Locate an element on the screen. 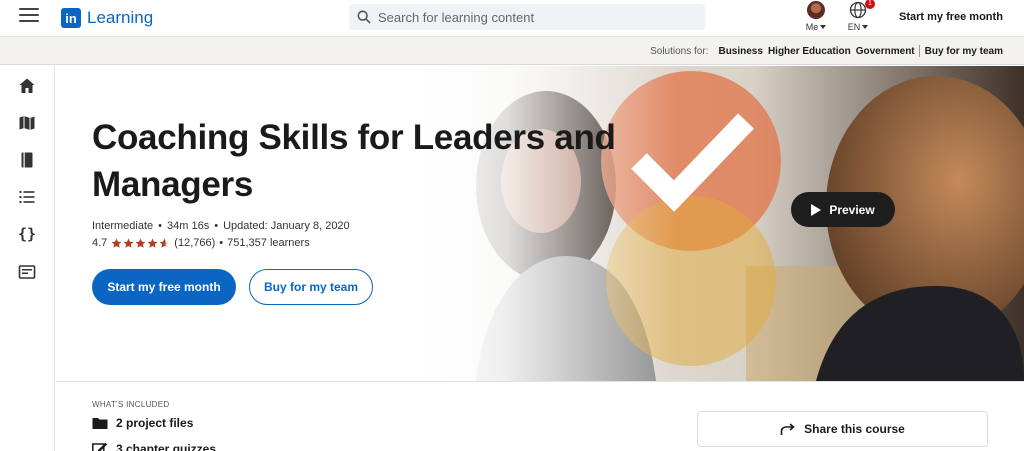  learner-count: 751,357 learners is located at coordinates (268, 243).